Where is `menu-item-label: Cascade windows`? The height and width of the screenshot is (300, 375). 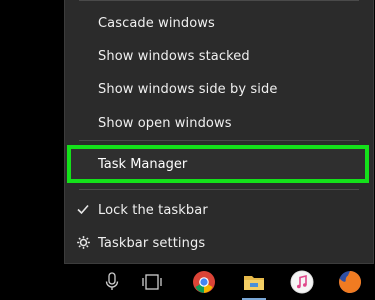
menu-item-label: Cascade windows is located at coordinates (156, 23).